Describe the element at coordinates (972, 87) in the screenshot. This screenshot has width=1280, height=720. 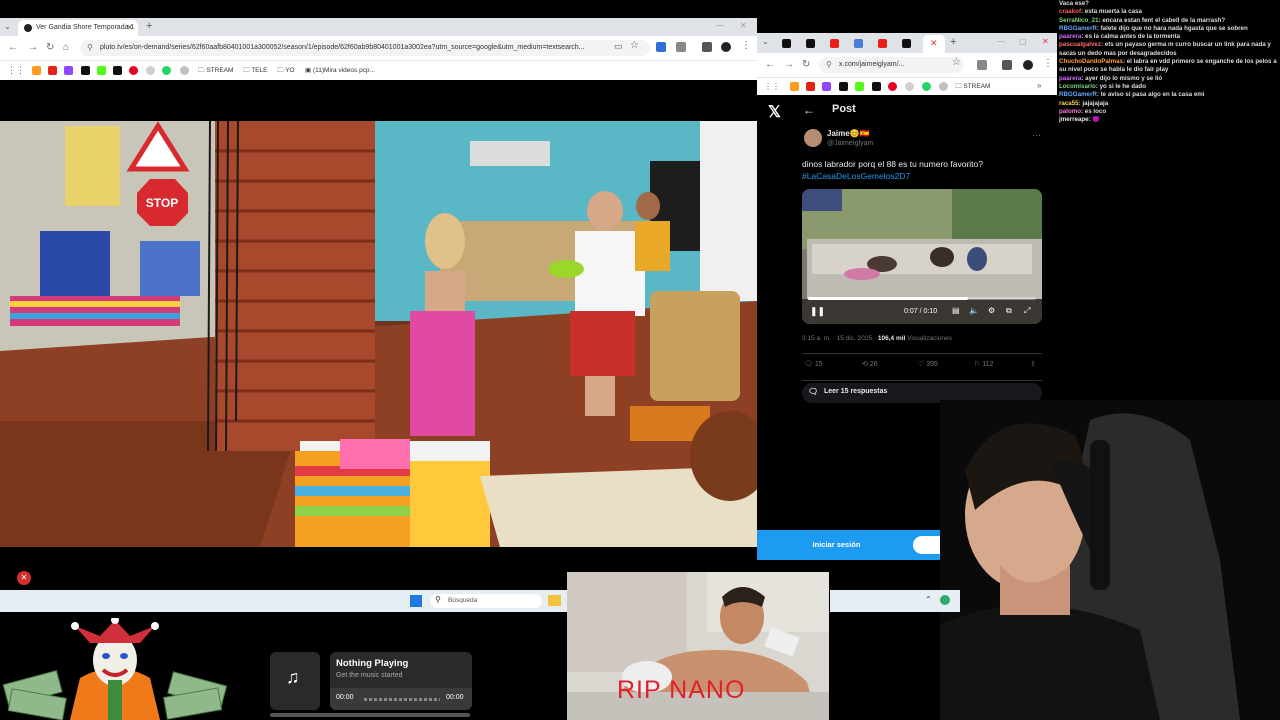
I see `bookmark-folder-stream-right: 🗀 STREAM` at that location.